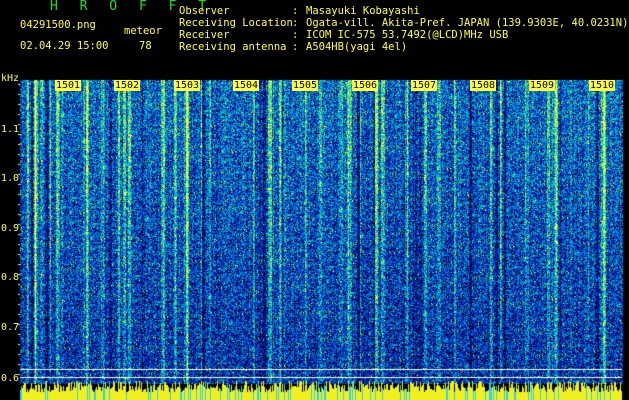 This screenshot has width=629, height=400. I want to click on filename-label: 04291500.png, so click(58, 25).